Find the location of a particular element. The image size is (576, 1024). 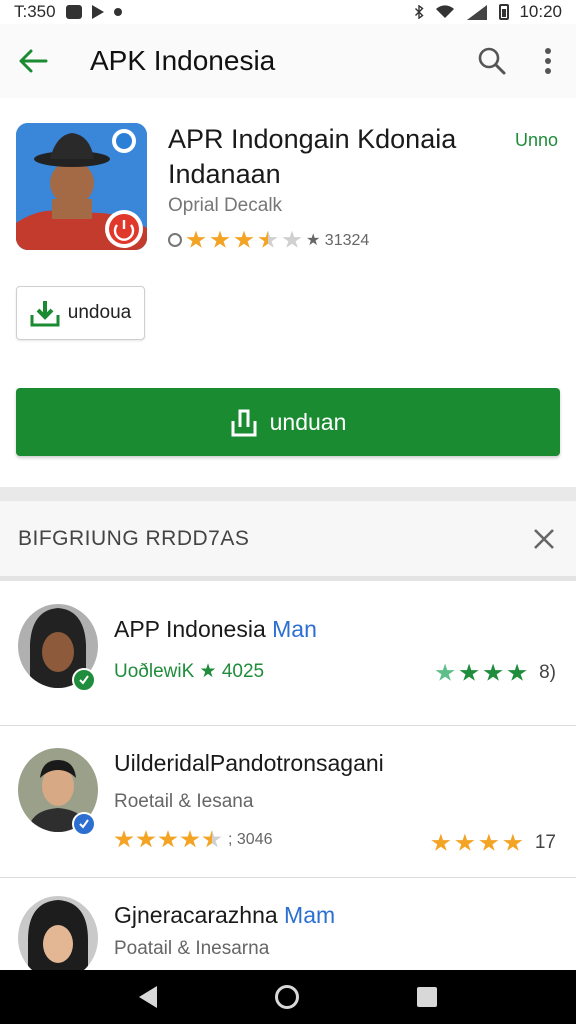

nav-back-icon is located at coordinates (148, 997).